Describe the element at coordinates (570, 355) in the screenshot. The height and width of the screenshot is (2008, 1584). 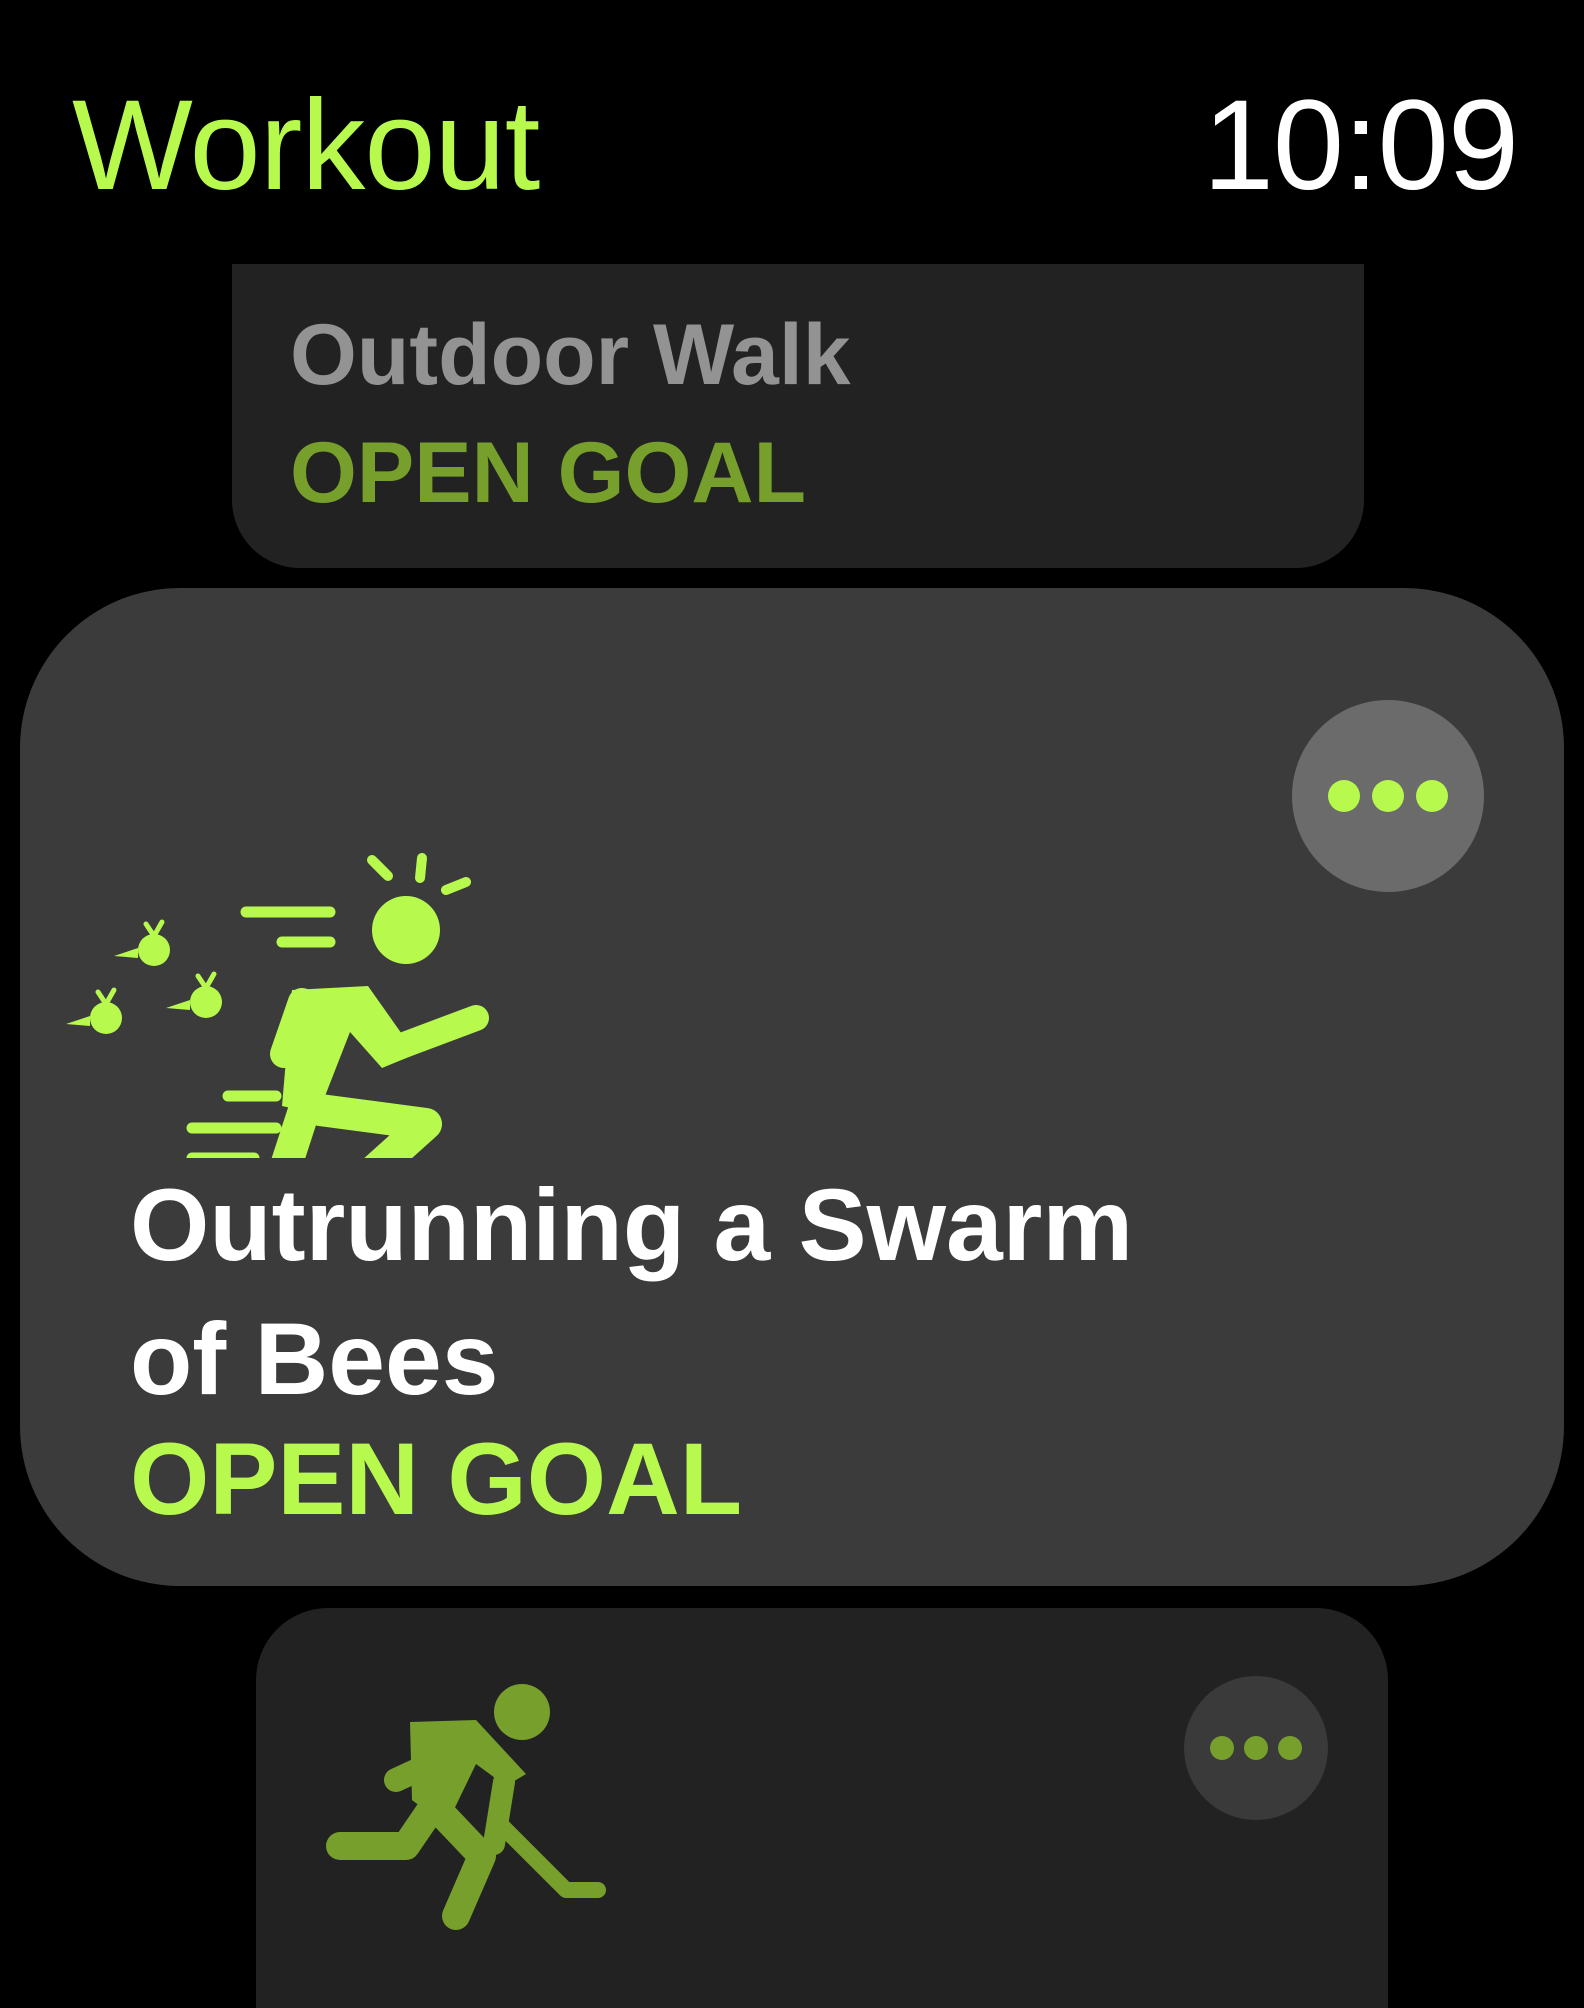
I see `workout-name: Outdoor Walk` at that location.